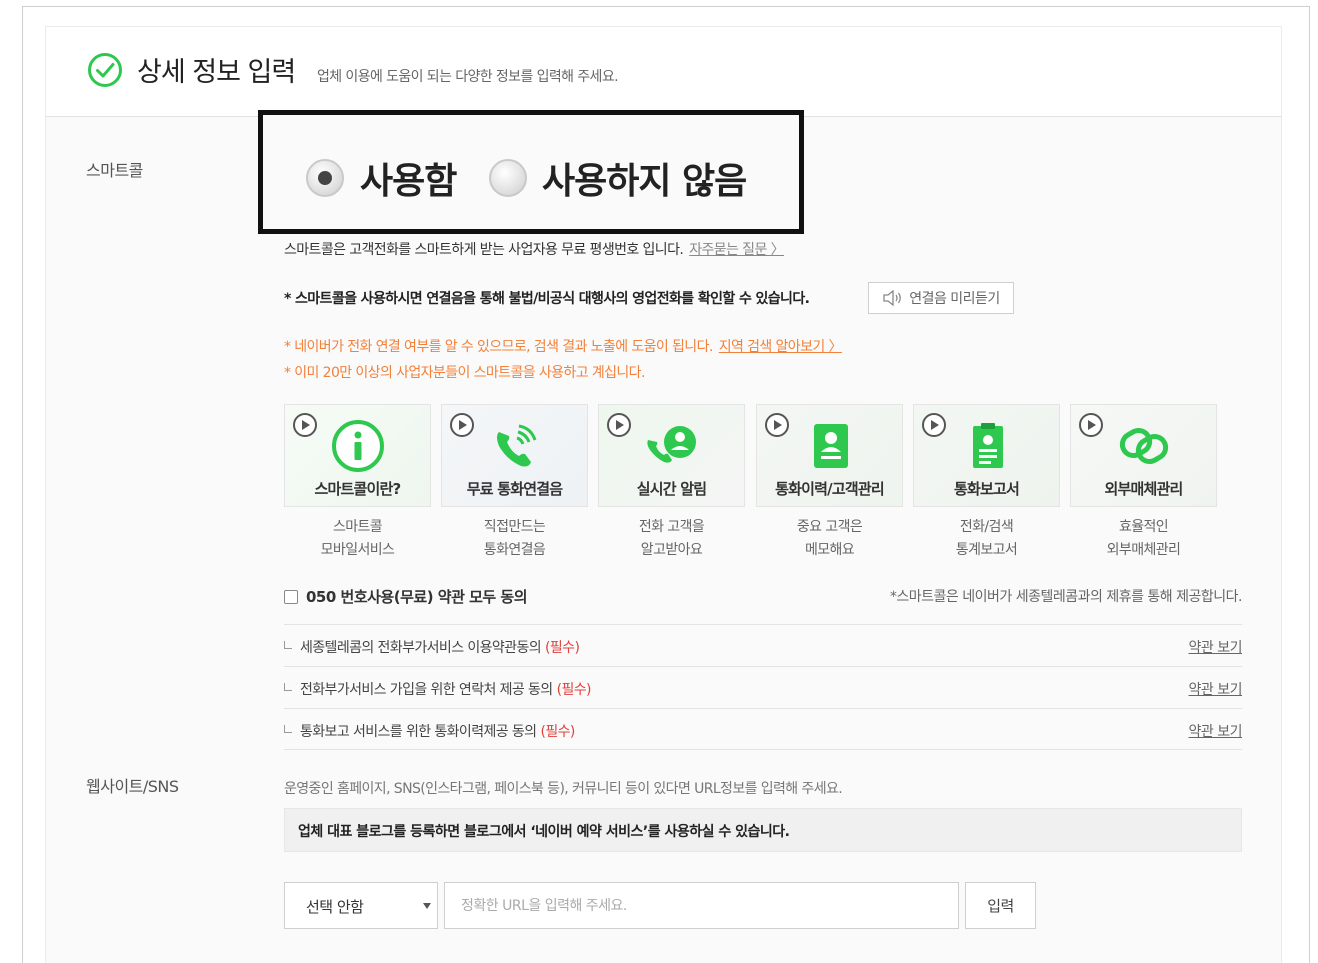 The image size is (1318, 963). I want to click on agree-all-checkbox, so click(291, 596).